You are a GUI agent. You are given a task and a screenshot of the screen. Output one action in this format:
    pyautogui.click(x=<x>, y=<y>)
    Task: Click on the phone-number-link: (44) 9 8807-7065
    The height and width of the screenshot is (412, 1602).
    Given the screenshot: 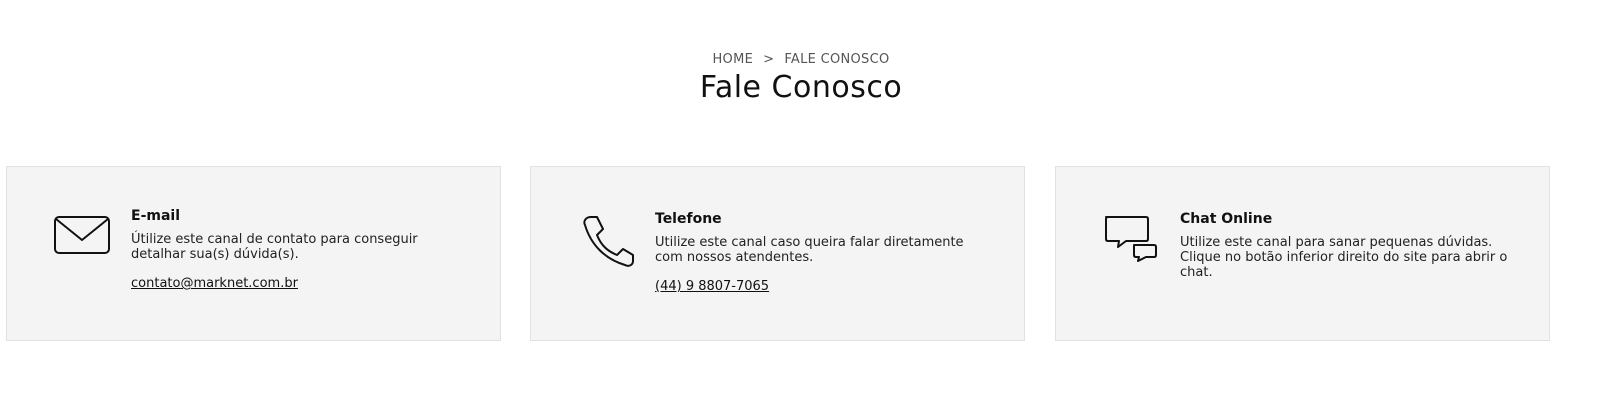 What is the action you would take?
    pyautogui.click(x=712, y=286)
    